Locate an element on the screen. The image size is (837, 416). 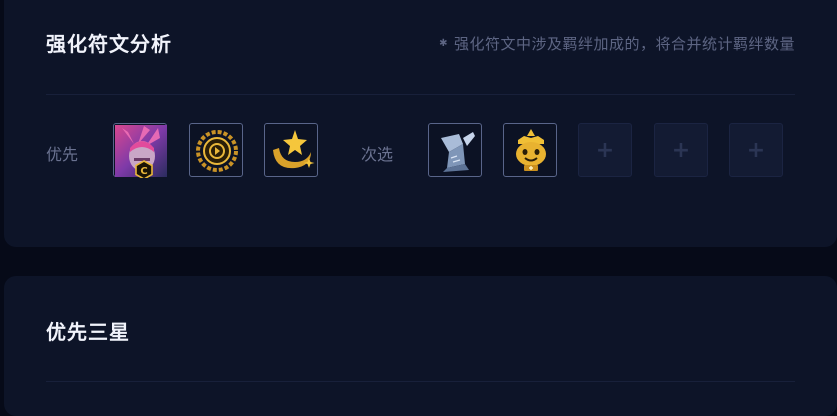
augment-slot-empty-3: + is located at coordinates (756, 150).